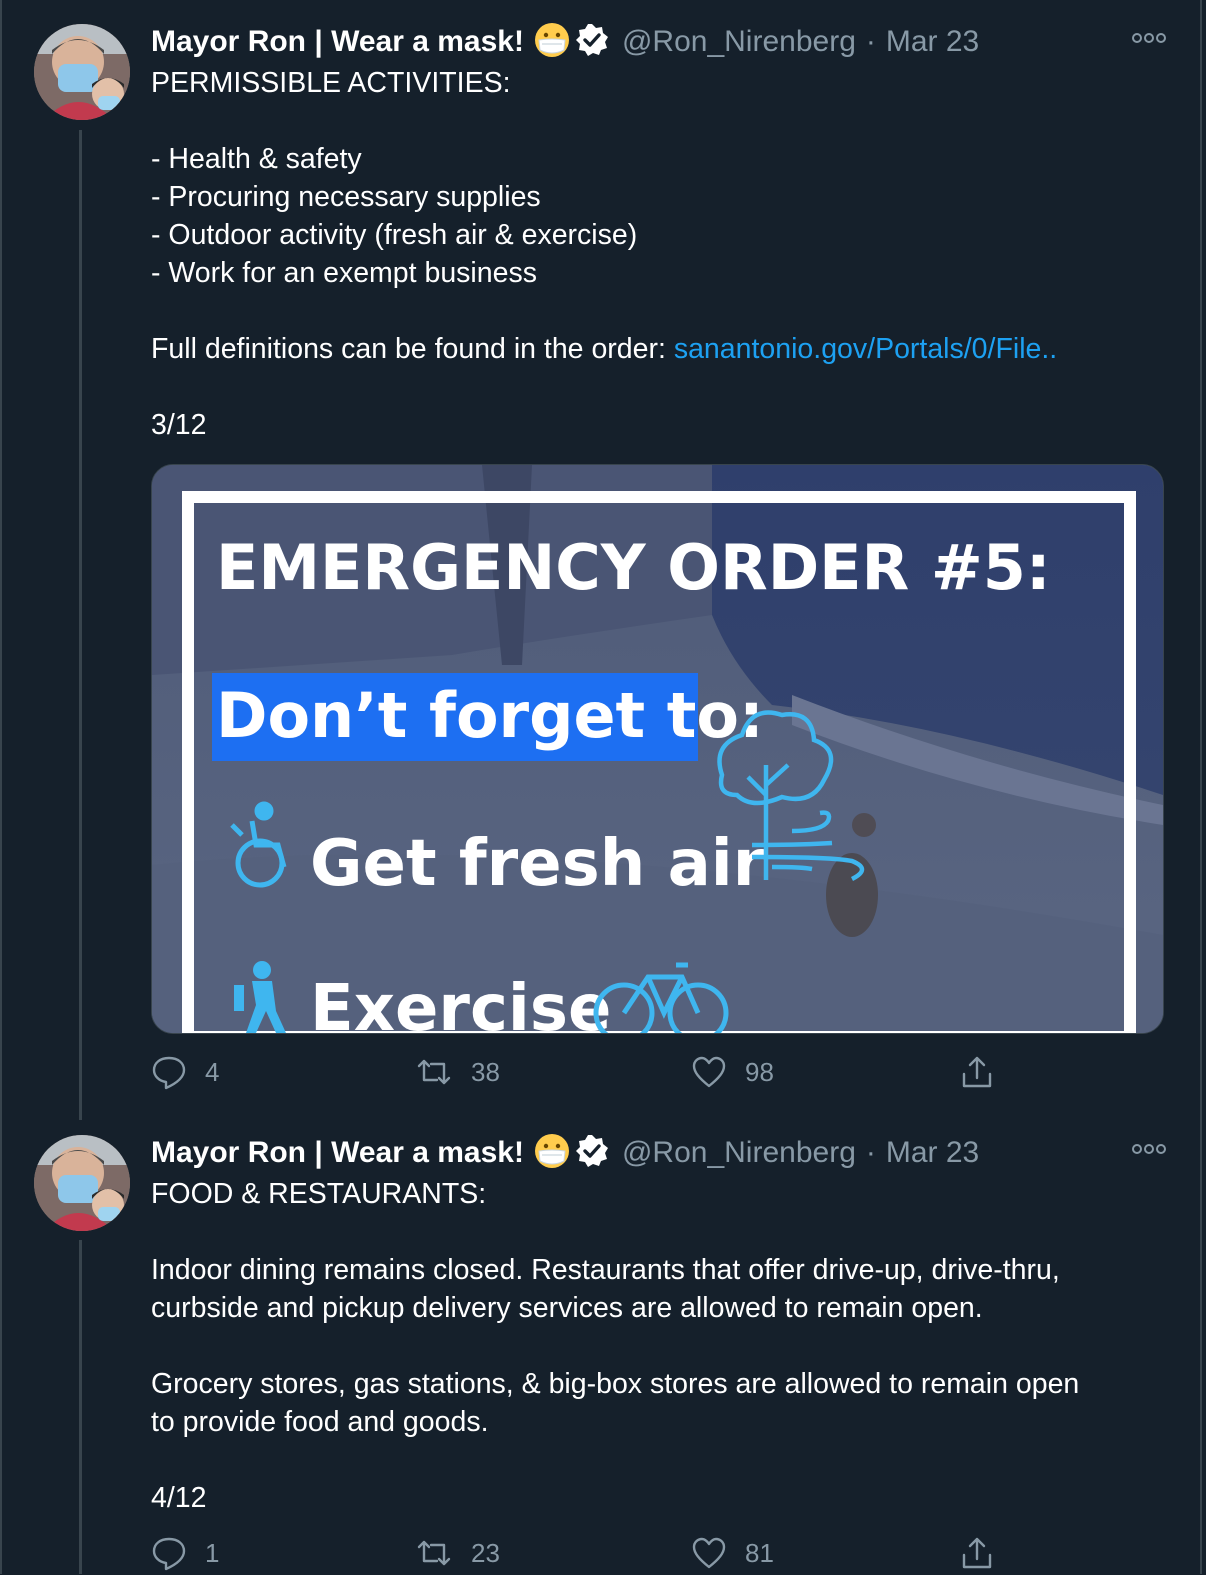 The image size is (1206, 1575). I want to click on tweet-text-line: - Work for an exempt business, so click(344, 273).